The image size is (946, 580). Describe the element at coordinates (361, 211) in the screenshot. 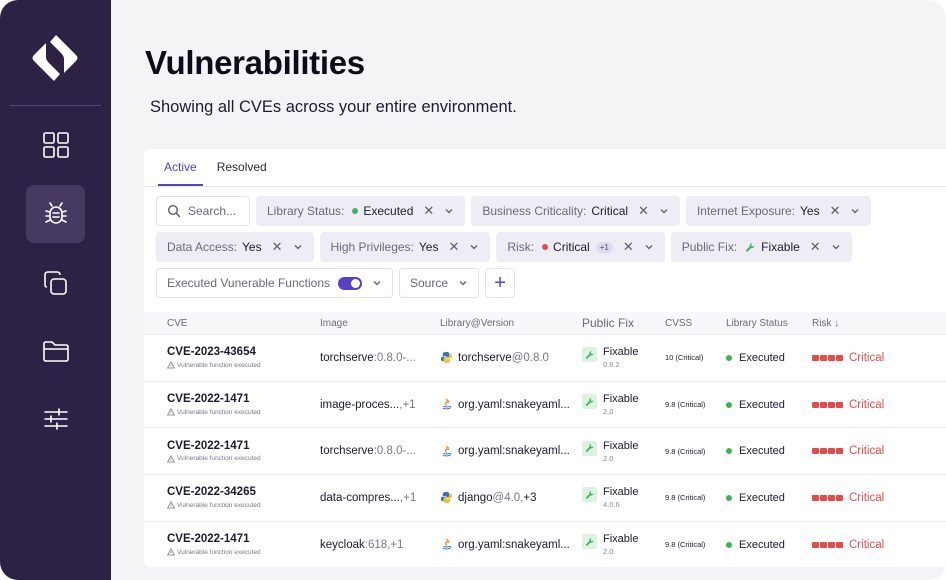

I see `filter-library-status: Library Status: Executed ✕` at that location.